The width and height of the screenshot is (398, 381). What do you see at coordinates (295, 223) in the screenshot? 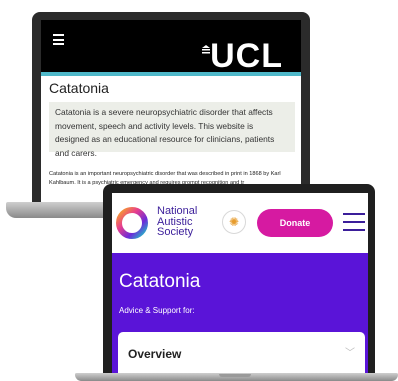
I see `donate-button: Donate` at bounding box center [295, 223].